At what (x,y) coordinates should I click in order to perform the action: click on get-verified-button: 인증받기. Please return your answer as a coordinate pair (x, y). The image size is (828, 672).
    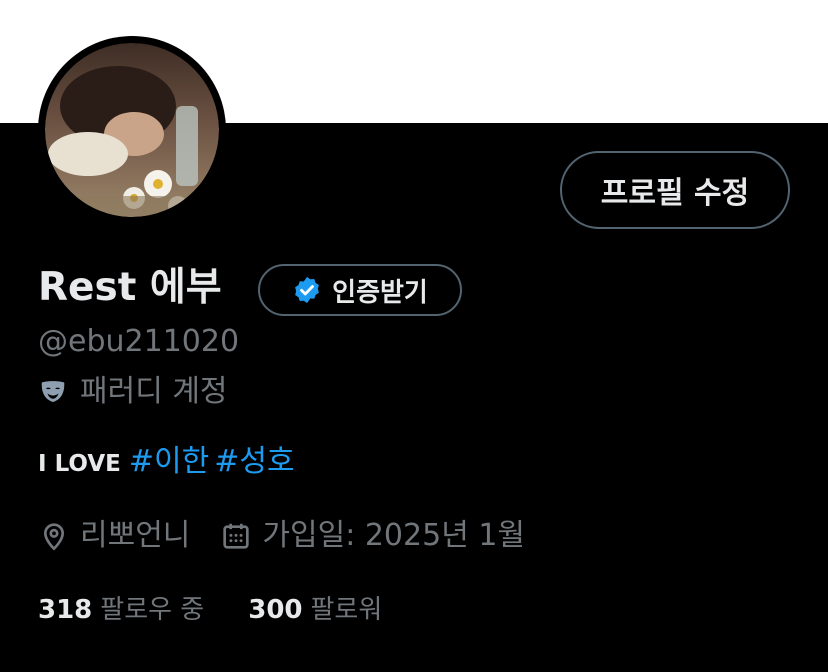
    Looking at the image, I should click on (360, 290).